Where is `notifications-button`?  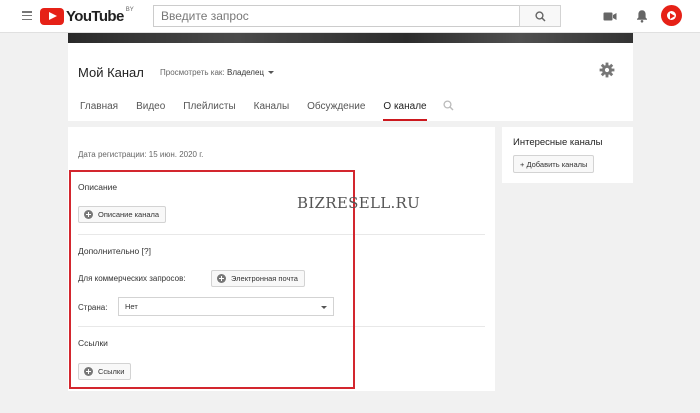
notifications-button is located at coordinates (642, 16).